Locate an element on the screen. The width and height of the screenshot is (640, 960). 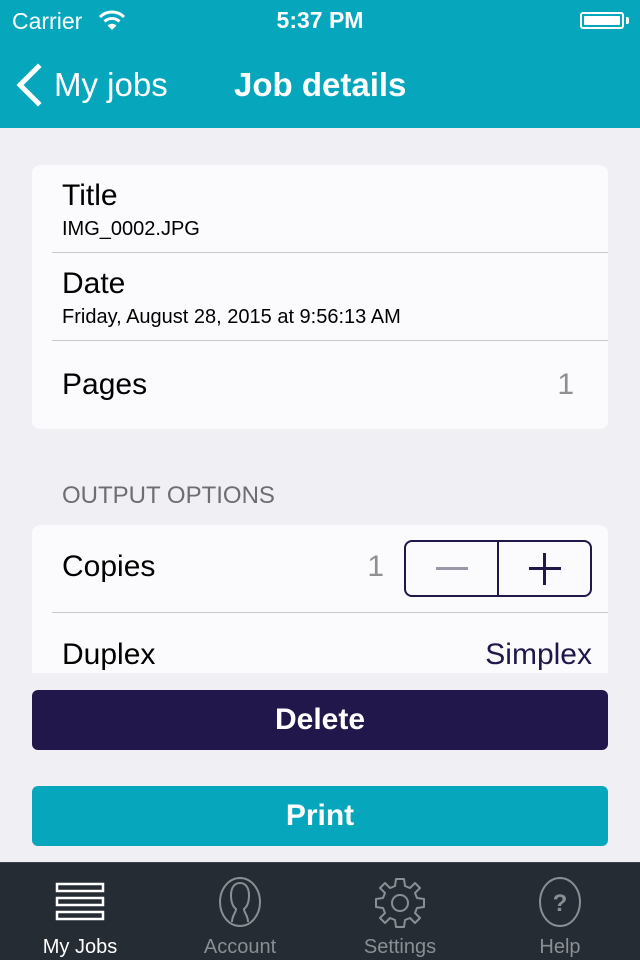
plus-icon is located at coordinates (544, 568).